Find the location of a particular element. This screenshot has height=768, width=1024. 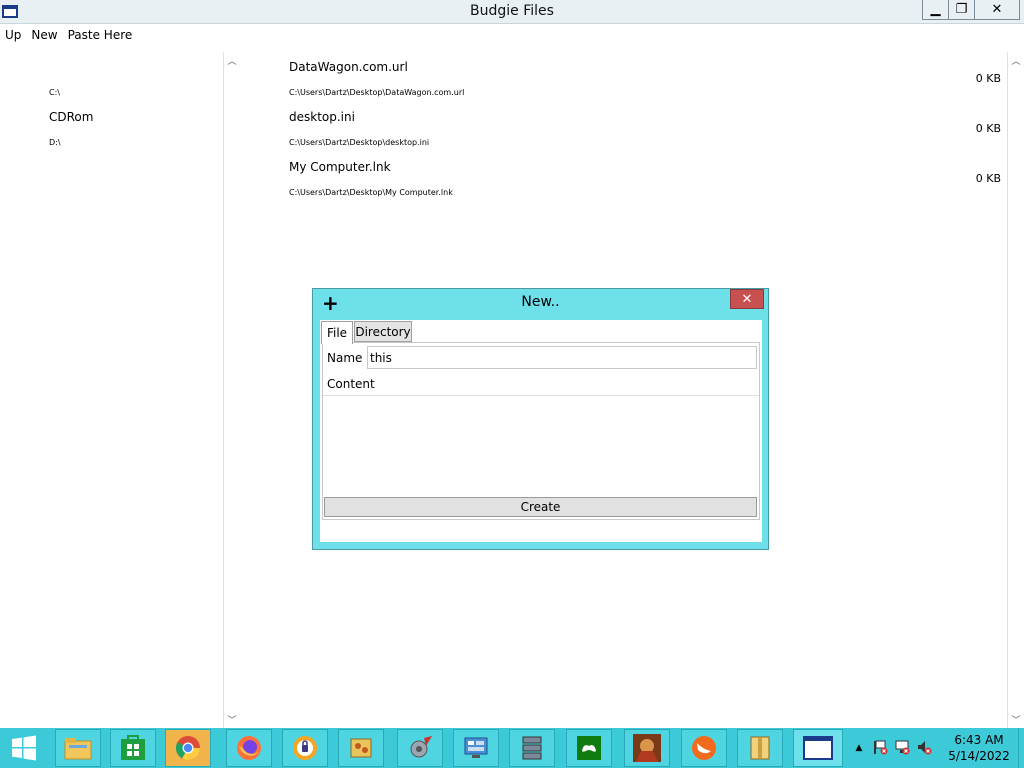

taskbar-avast-browser-icon is located at coordinates (305, 748).